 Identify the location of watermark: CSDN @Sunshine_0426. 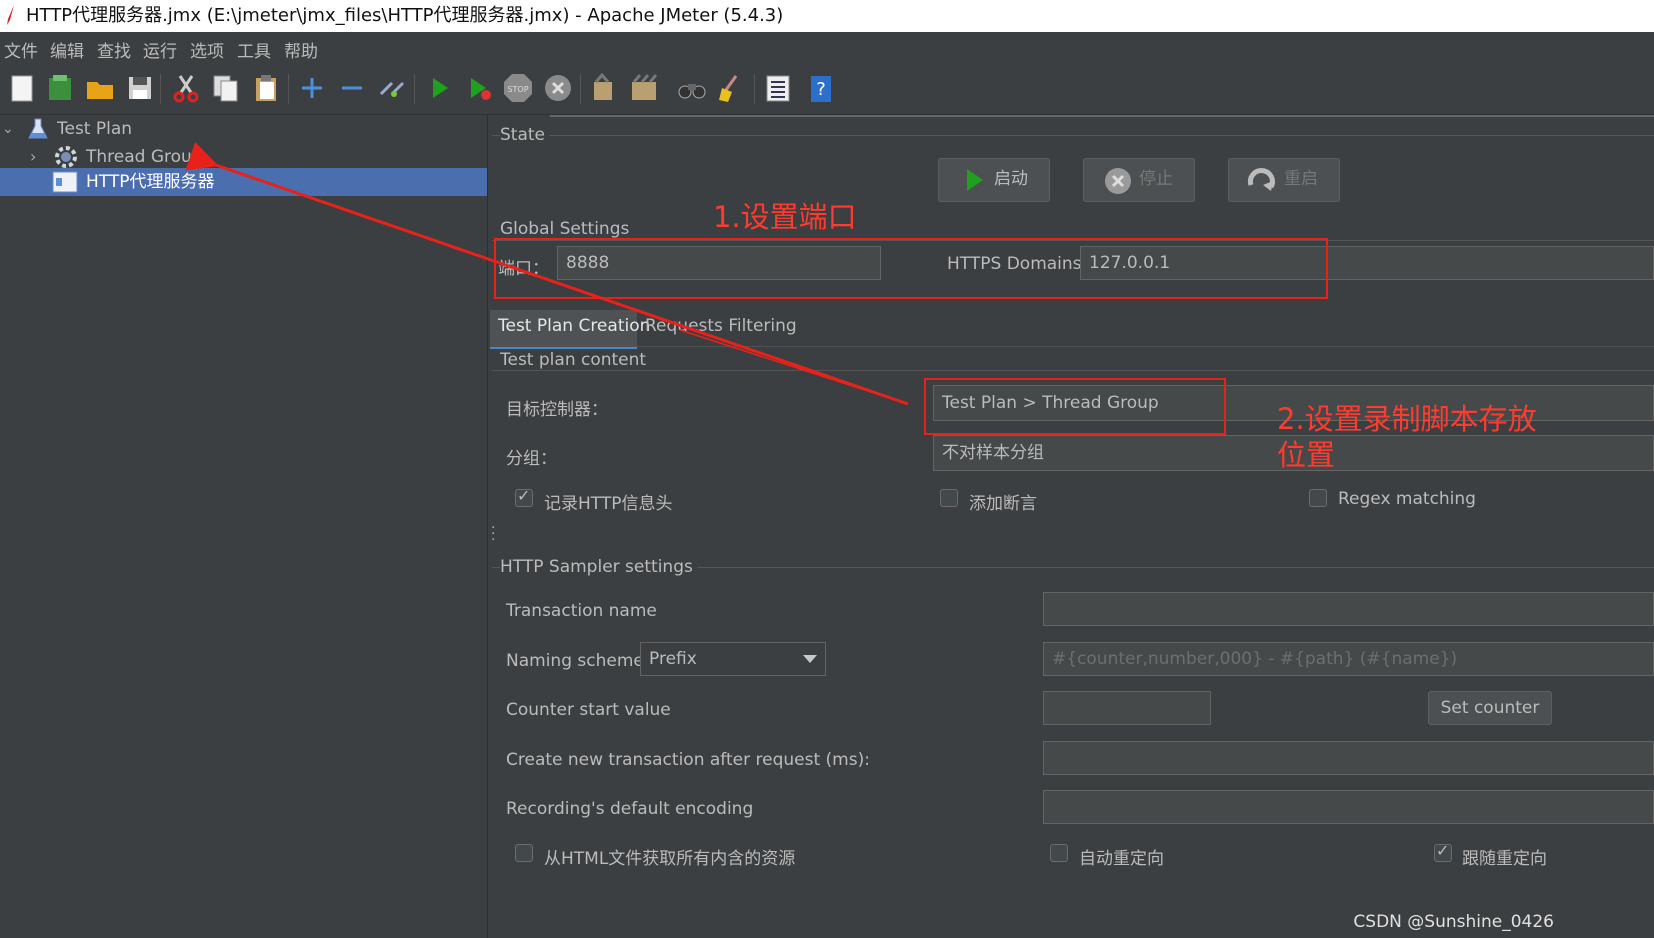
(1453, 922).